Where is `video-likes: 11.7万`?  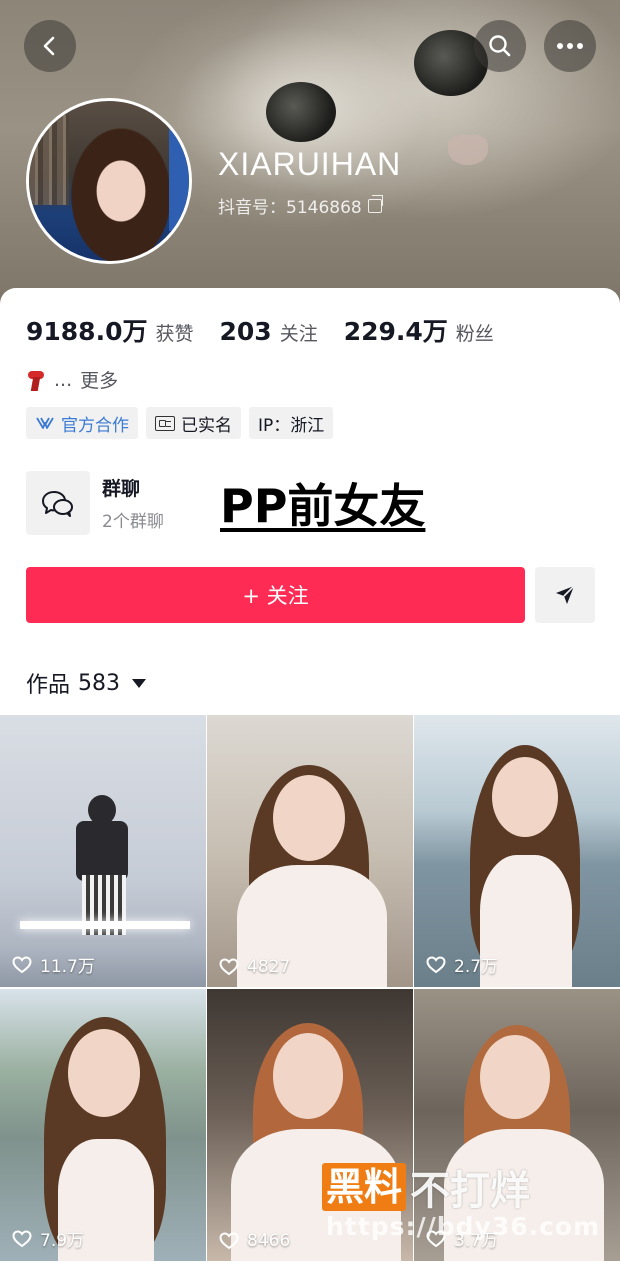
video-likes: 11.7万 is located at coordinates (53, 964).